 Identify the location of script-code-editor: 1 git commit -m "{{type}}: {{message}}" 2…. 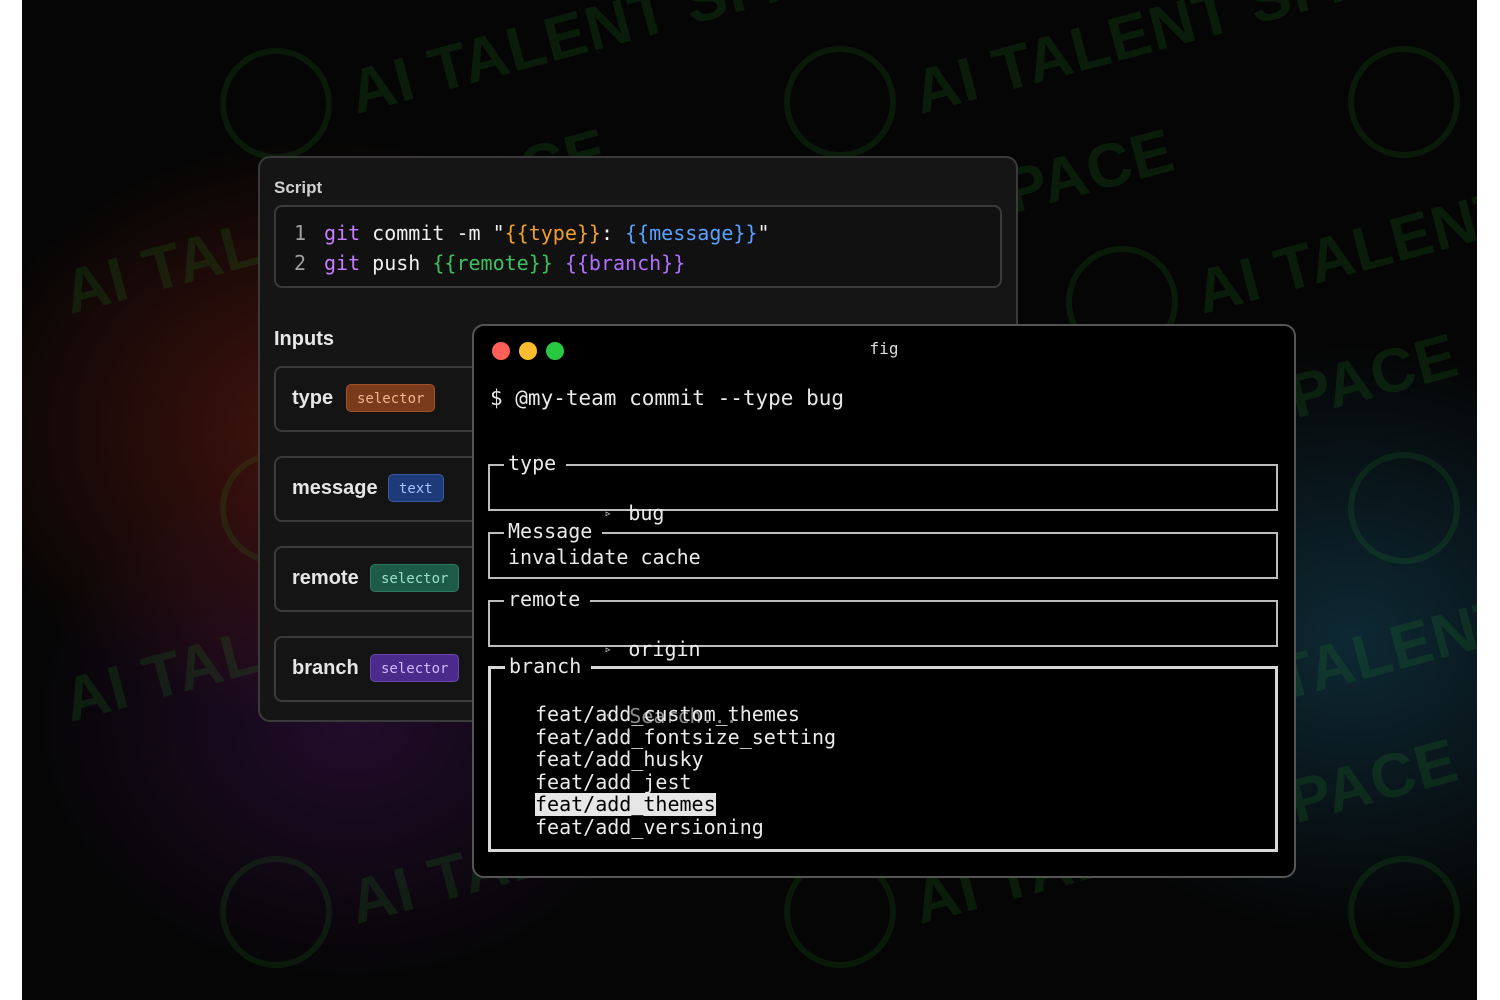
(638, 246).